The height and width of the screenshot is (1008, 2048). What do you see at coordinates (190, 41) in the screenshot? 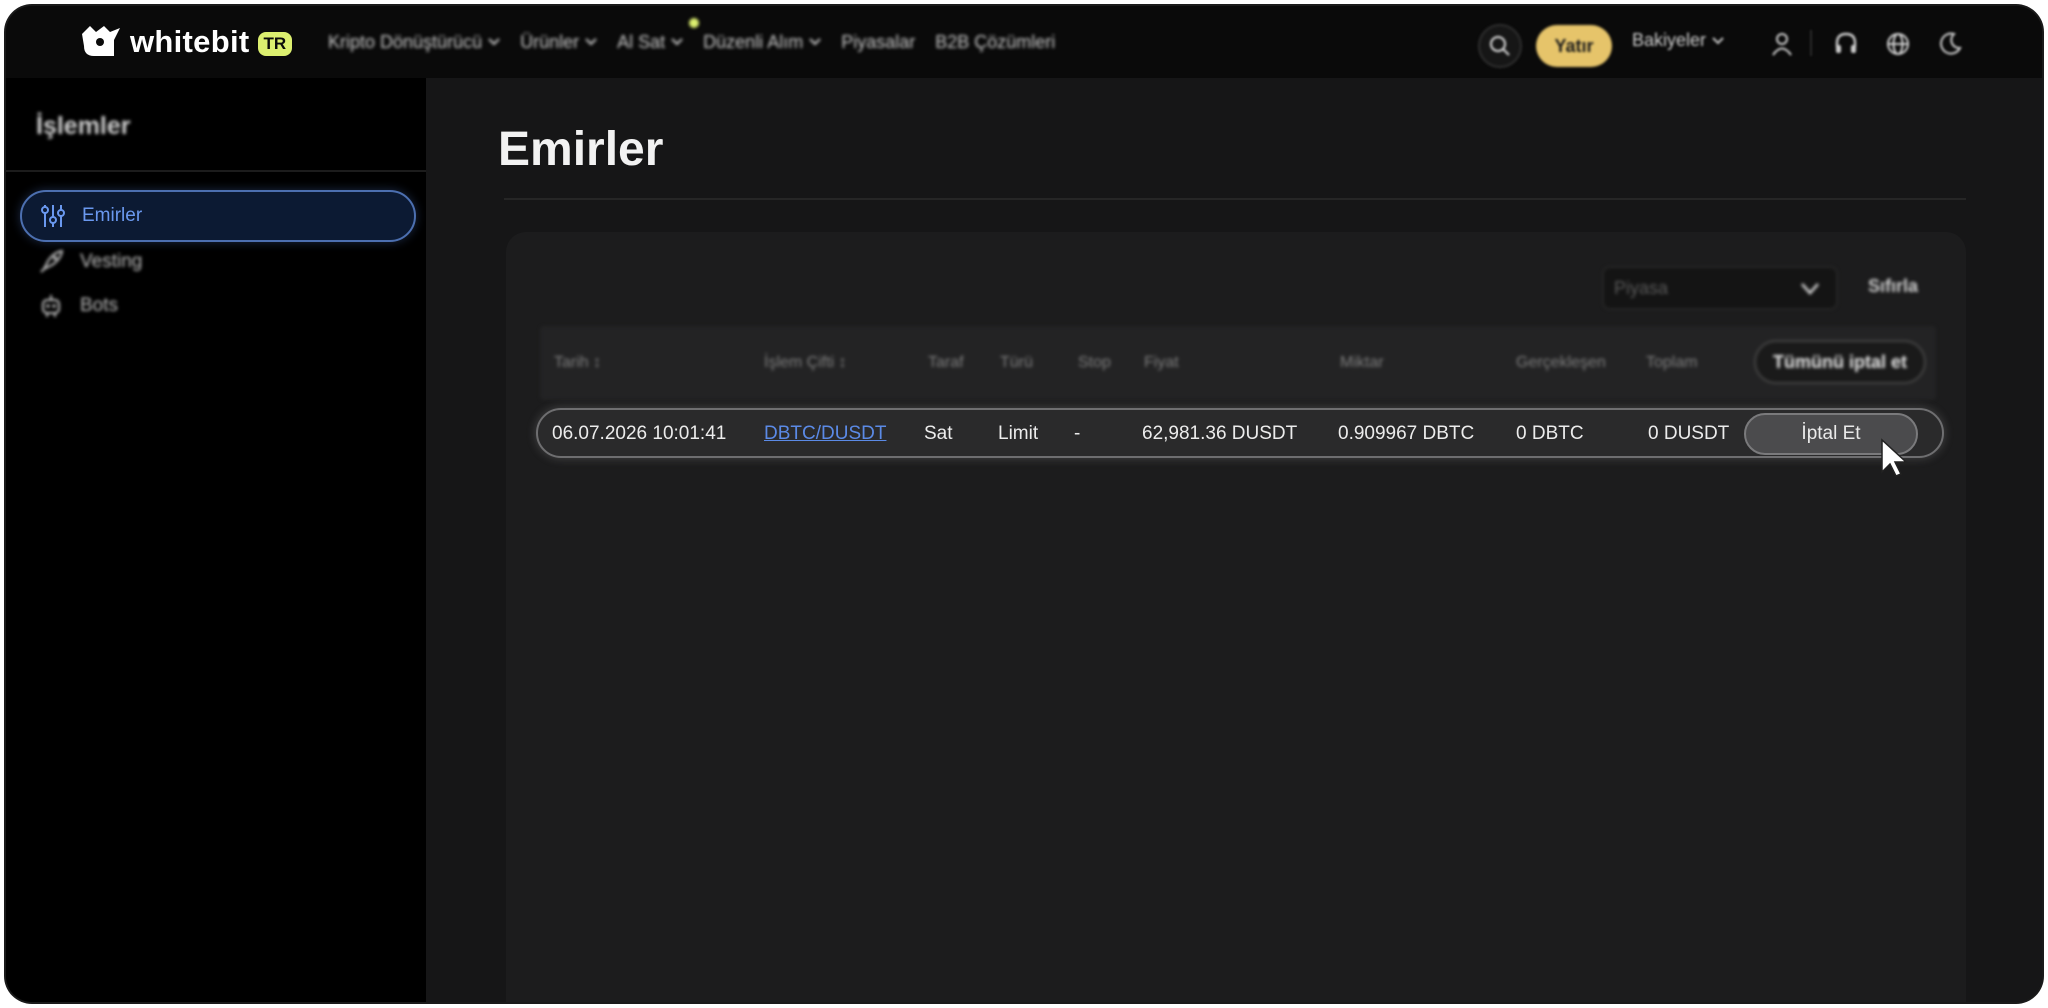
I see `brand-name: whitebit` at bounding box center [190, 41].